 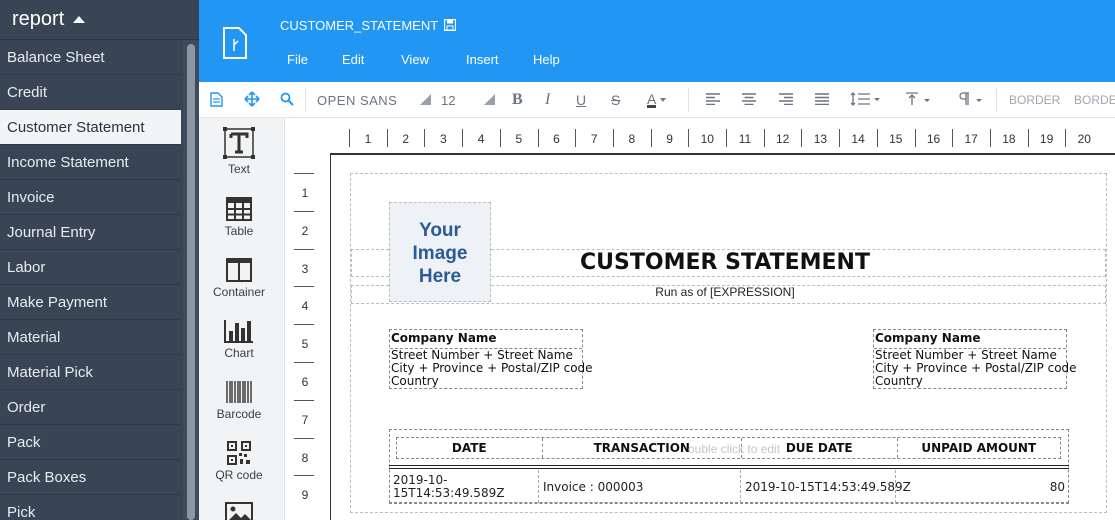 I want to click on align-left-icon, so click(x=713, y=99).